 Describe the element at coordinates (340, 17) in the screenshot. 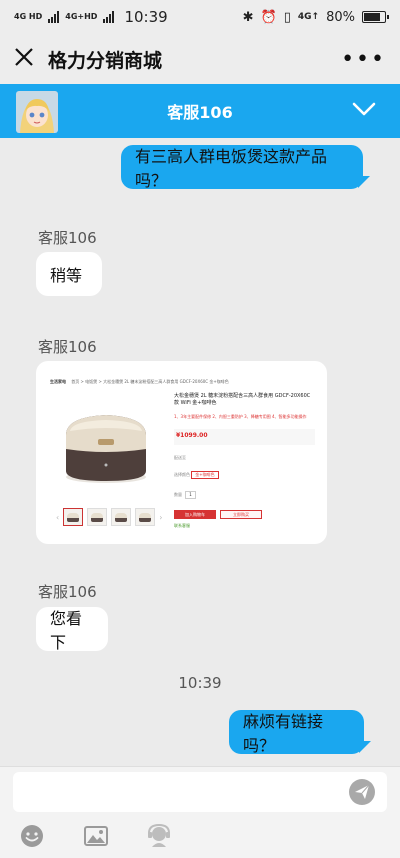

I see `battery-percent: 80%` at that location.